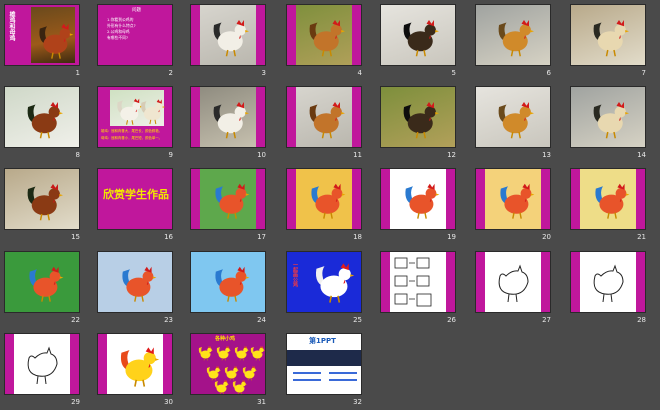 The height and width of the screenshot is (410, 660). Describe the element at coordinates (546, 320) in the screenshot. I see `slide-number: 27` at that location.